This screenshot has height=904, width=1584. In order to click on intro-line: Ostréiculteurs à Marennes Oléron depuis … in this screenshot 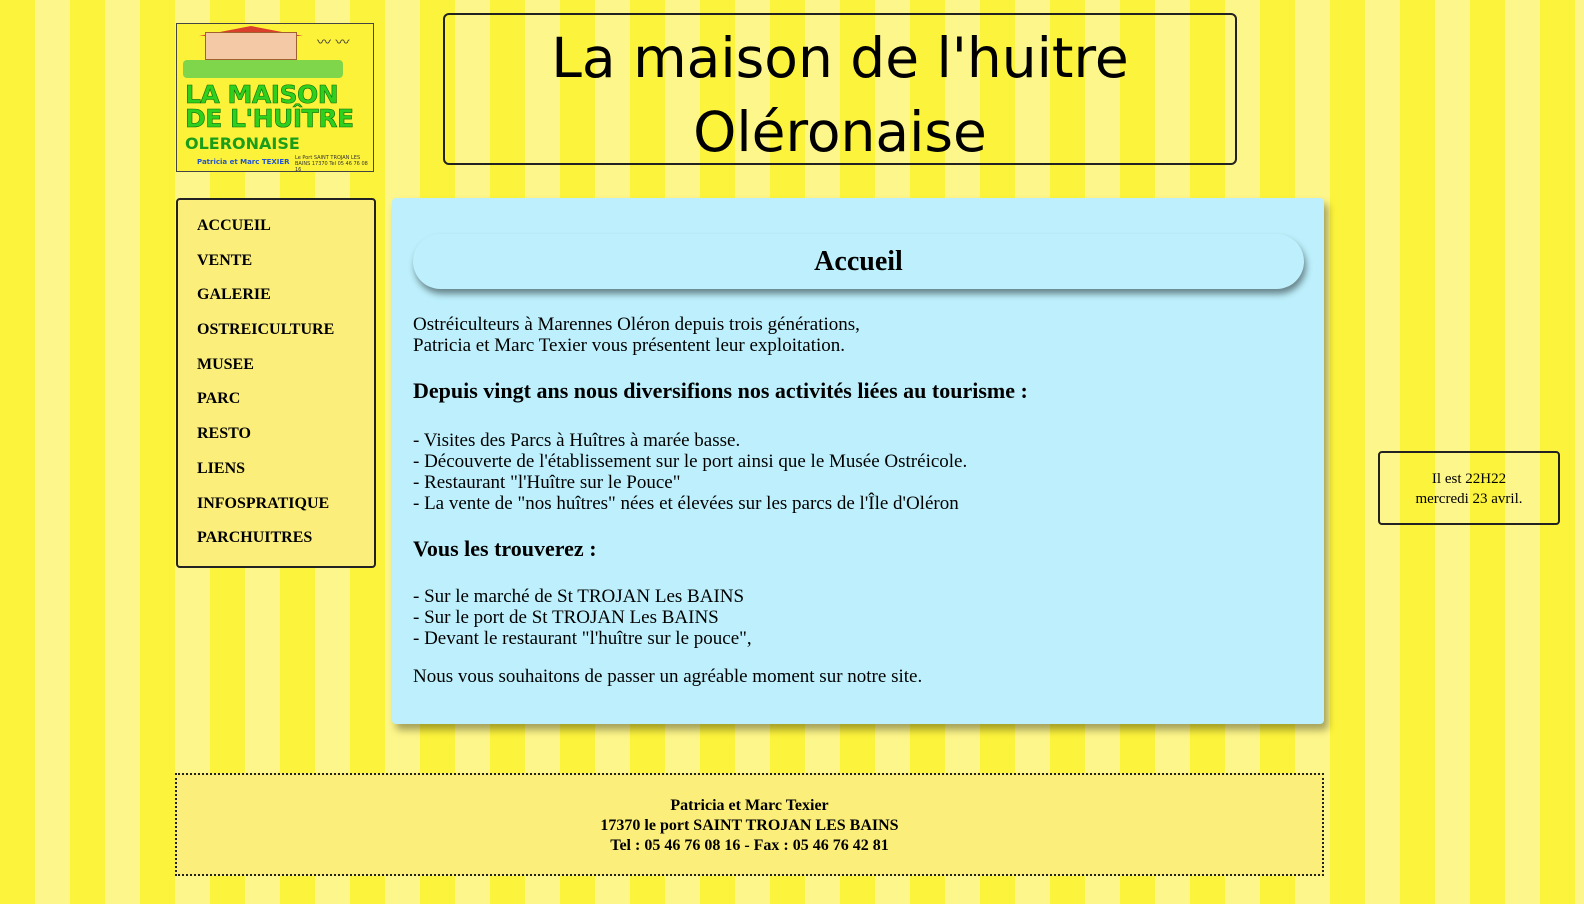, I will do `click(636, 324)`.